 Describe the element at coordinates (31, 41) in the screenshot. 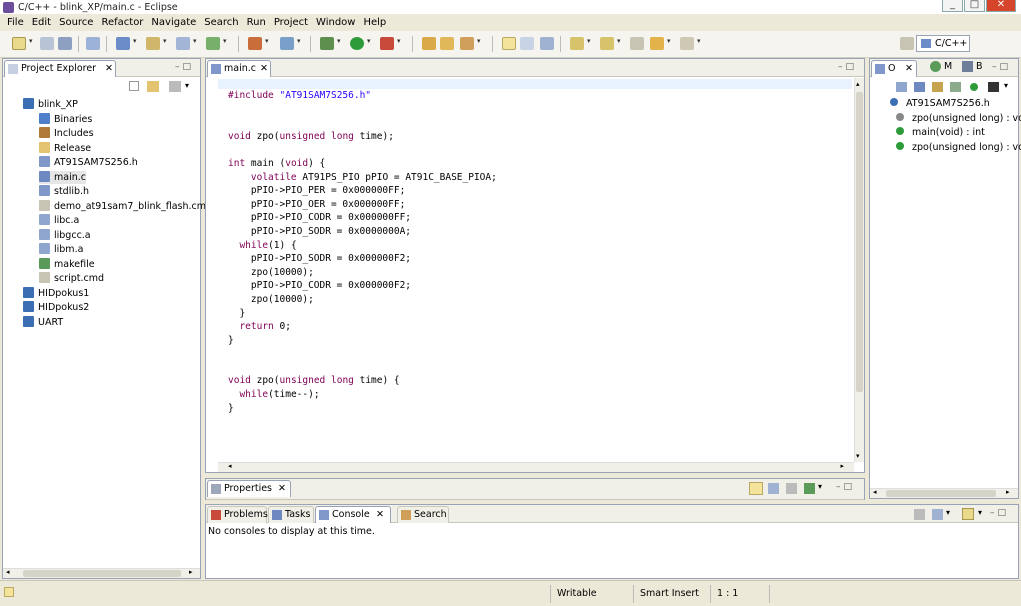

I see `new-dropdown-icon: ▾` at that location.